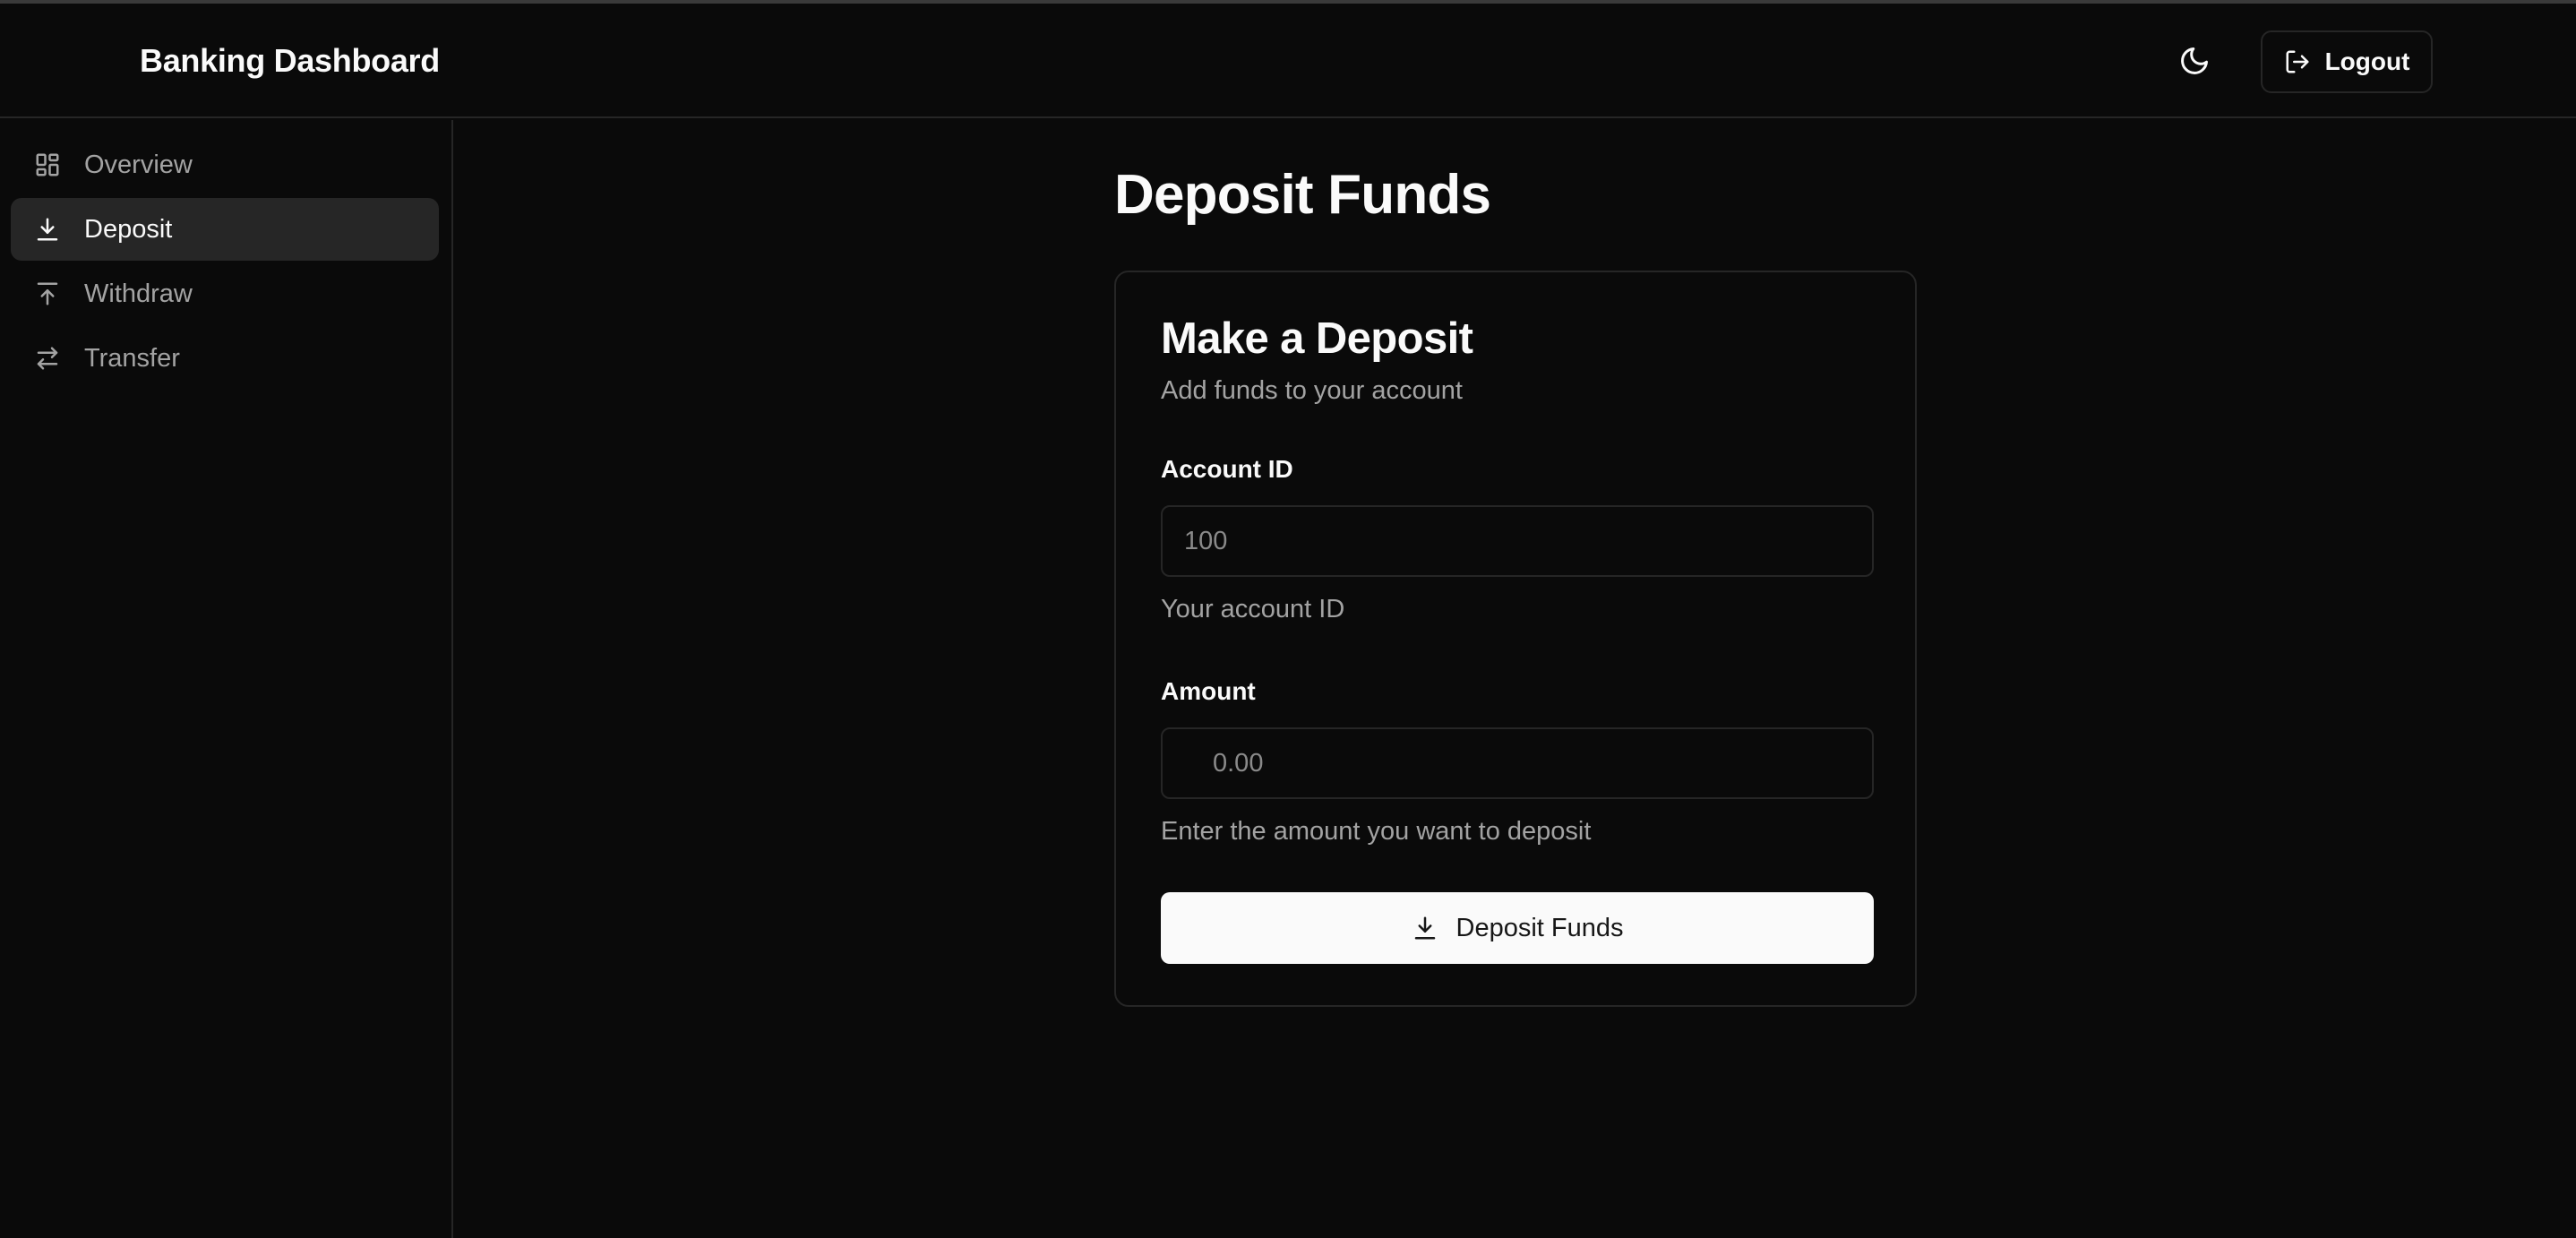  What do you see at coordinates (225, 164) in the screenshot?
I see `sidebar-item-overview: Overview` at bounding box center [225, 164].